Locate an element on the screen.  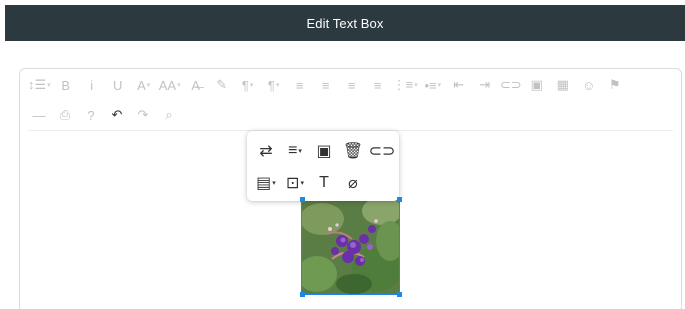
link-button: ⊂⊃ is located at coordinates (511, 85).